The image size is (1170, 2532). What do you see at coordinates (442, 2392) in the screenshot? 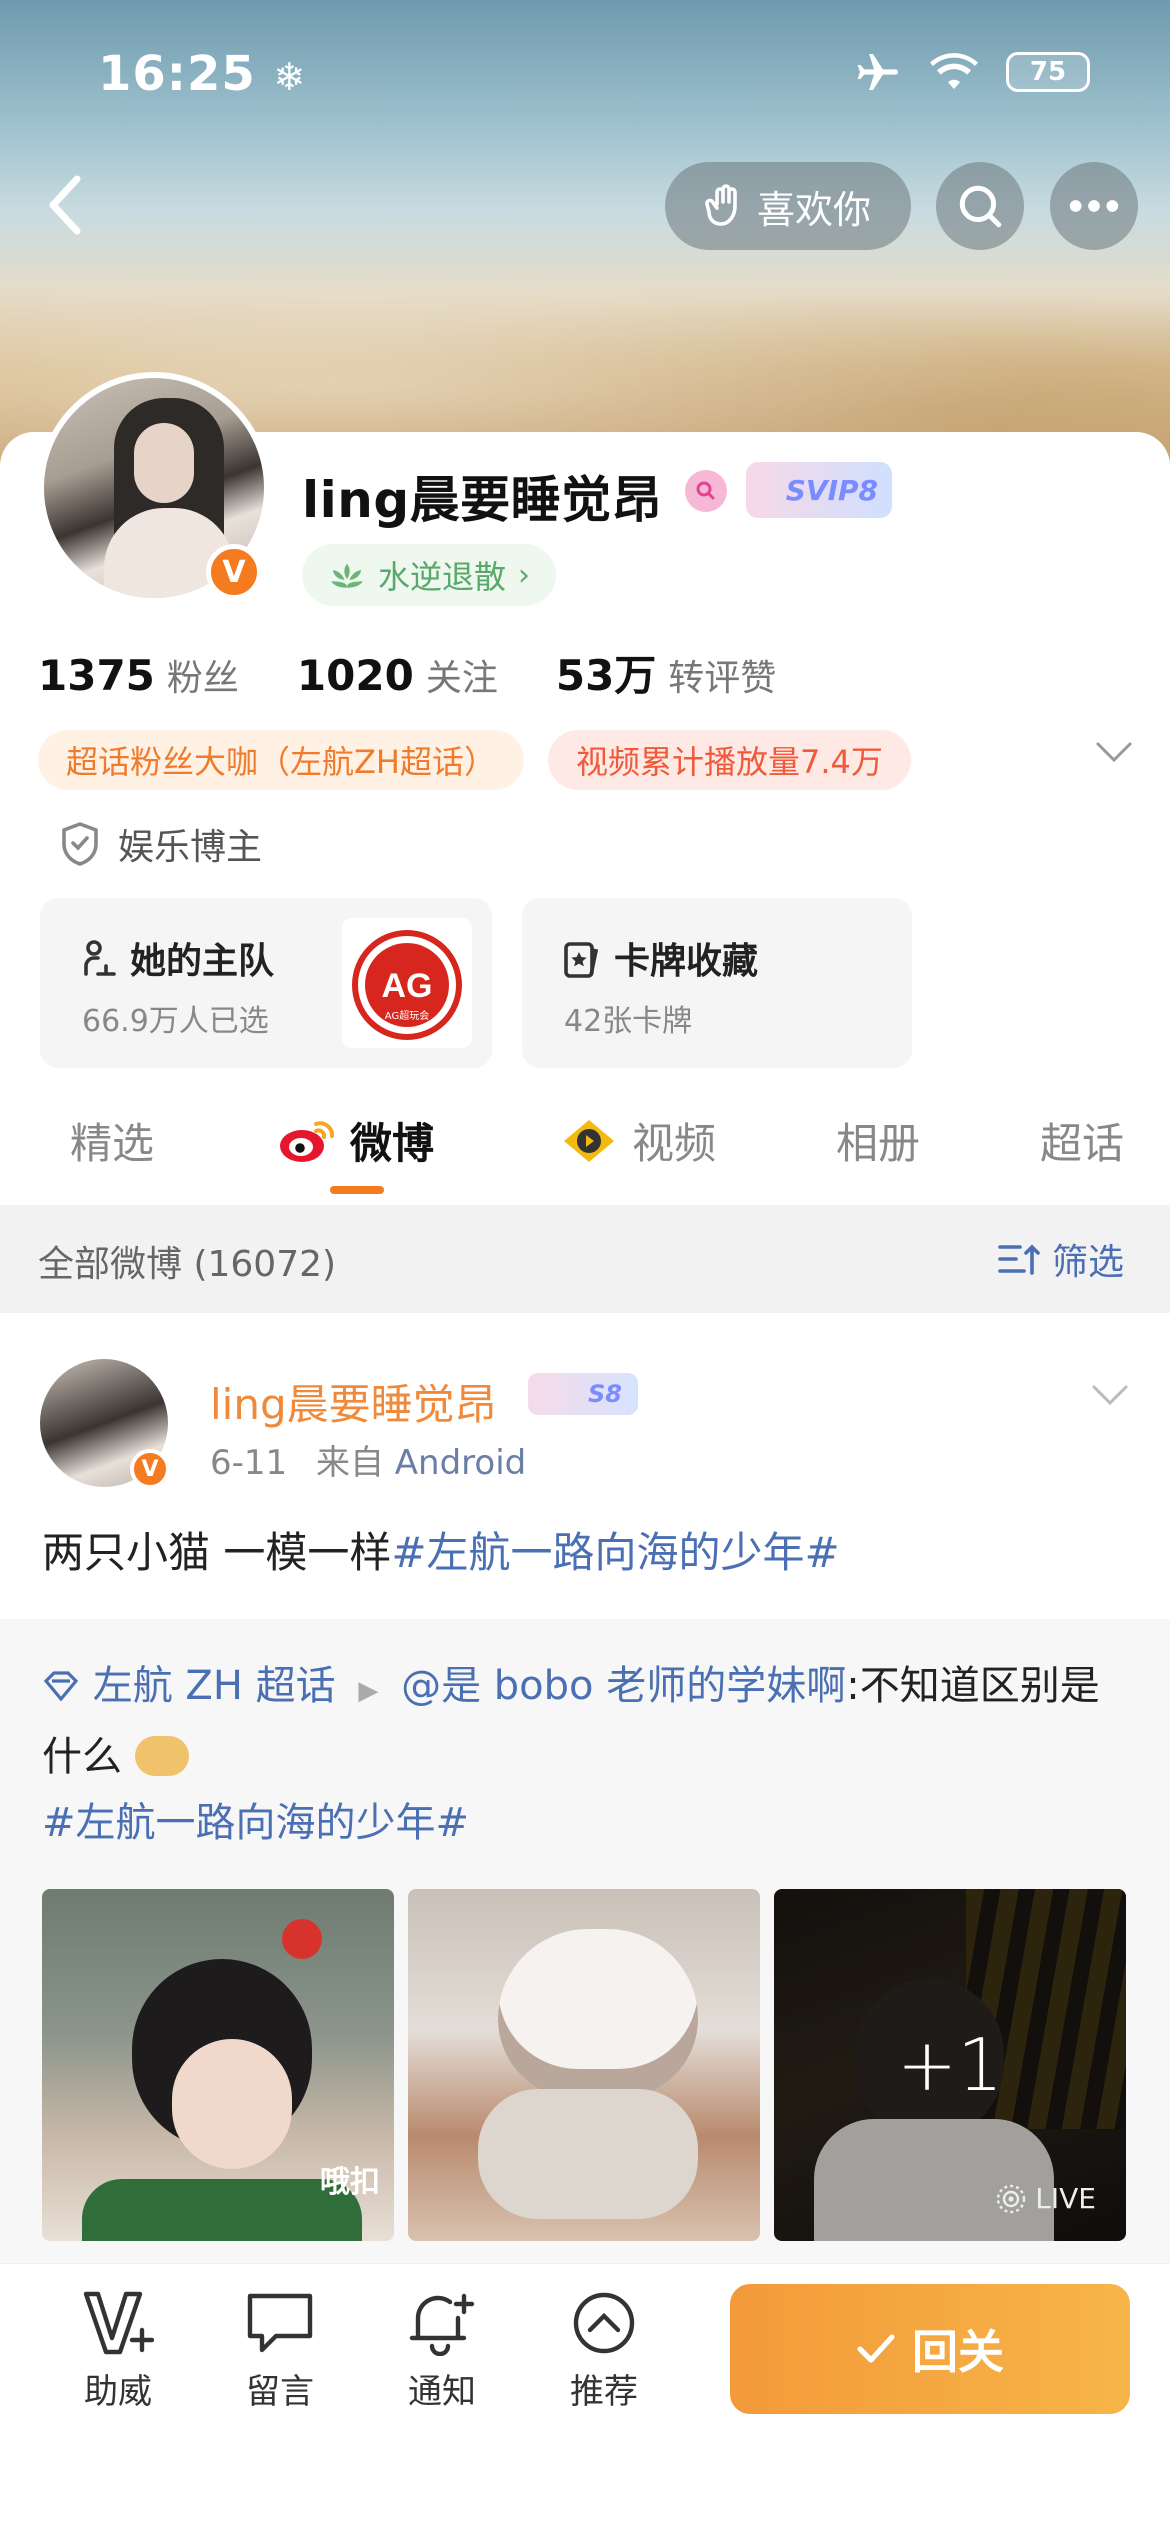
I see `notify-label: 通知` at bounding box center [442, 2392].